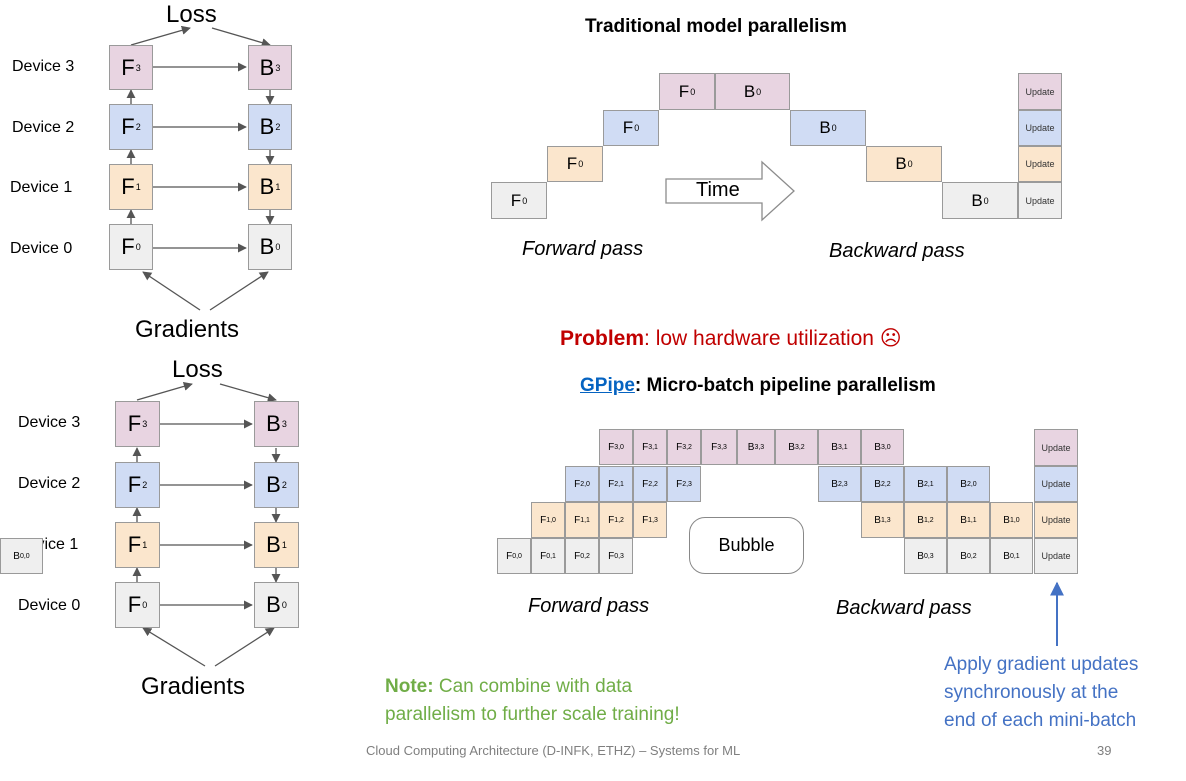 The width and height of the screenshot is (1186, 781). I want to click on trad-backward-device-1: B0, so click(904, 164).